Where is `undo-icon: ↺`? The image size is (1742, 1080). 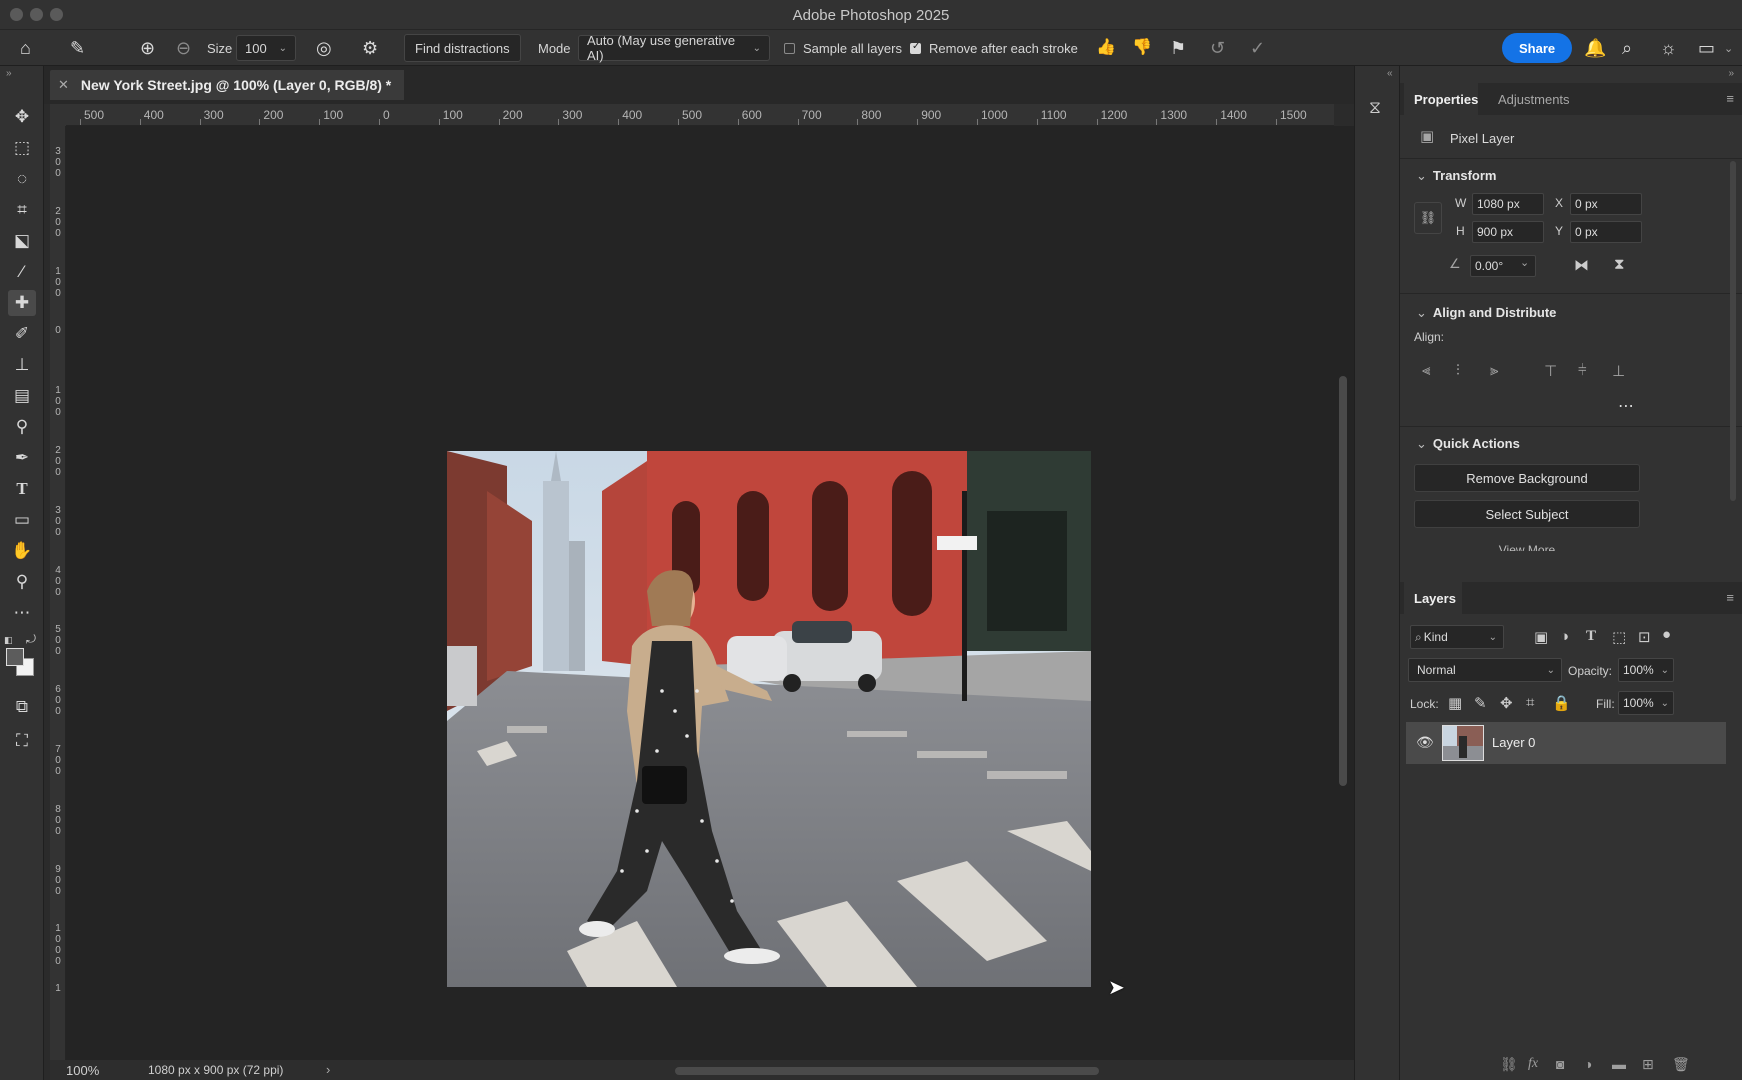 undo-icon: ↺ is located at coordinates (1217, 48).